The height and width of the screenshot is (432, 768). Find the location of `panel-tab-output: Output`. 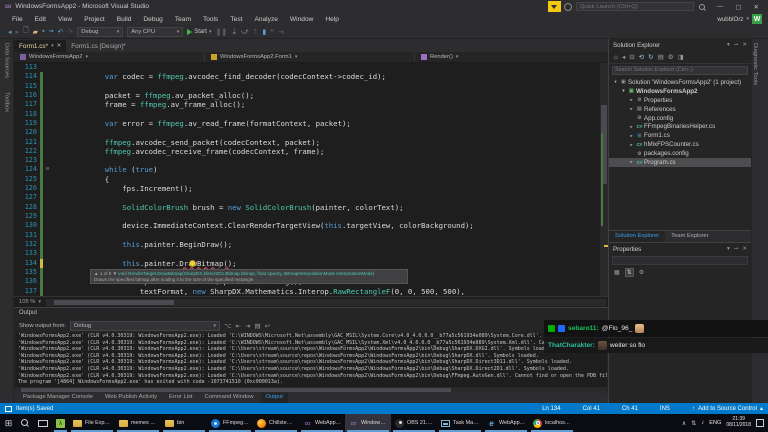

panel-tab-output: Output is located at coordinates (274, 398).